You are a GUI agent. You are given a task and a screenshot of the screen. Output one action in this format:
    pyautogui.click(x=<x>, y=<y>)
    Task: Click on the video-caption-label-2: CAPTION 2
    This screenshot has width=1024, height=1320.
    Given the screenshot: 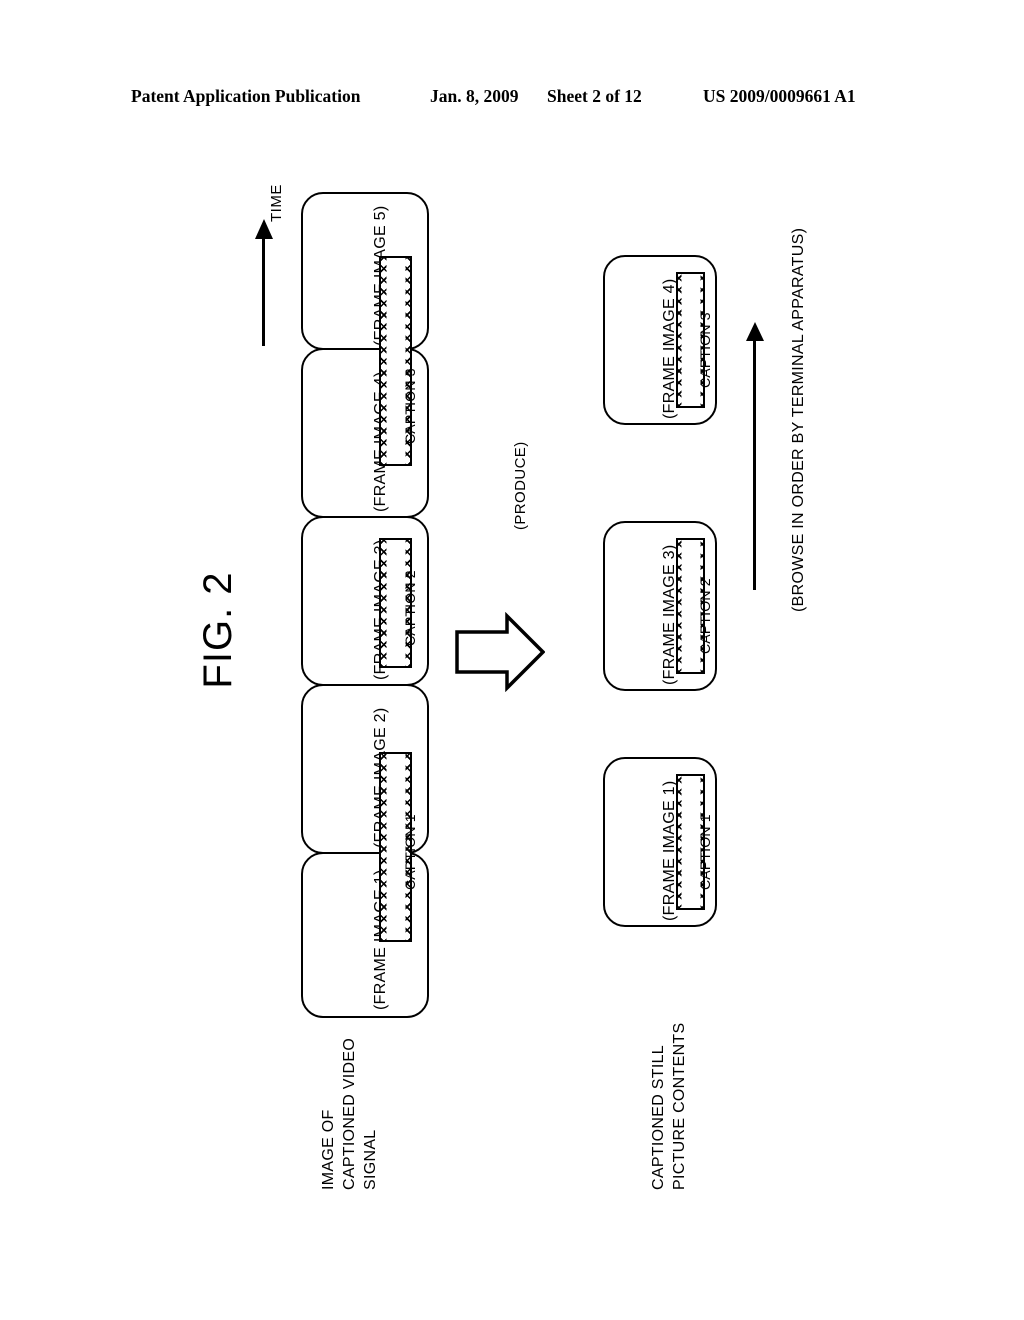 What is the action you would take?
    pyautogui.click(x=410, y=608)
    